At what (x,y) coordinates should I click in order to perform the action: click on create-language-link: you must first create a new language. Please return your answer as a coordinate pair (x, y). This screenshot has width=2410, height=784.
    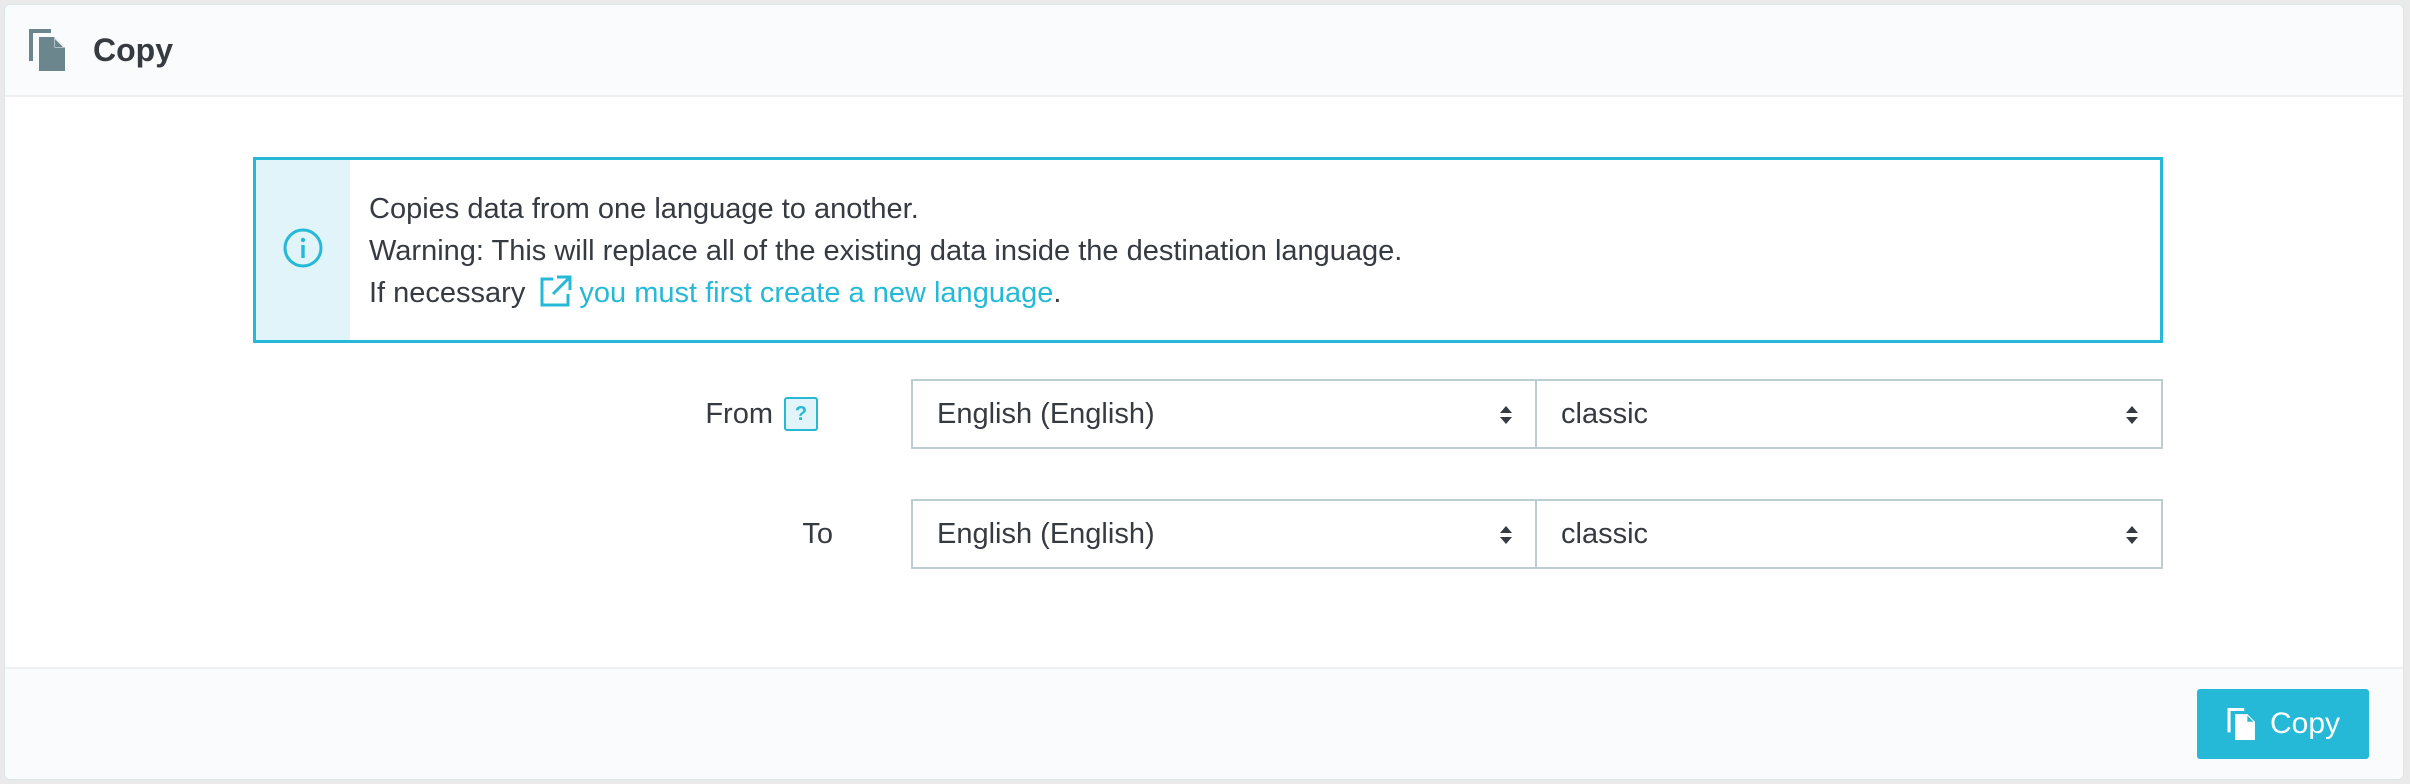
    Looking at the image, I should click on (793, 292).